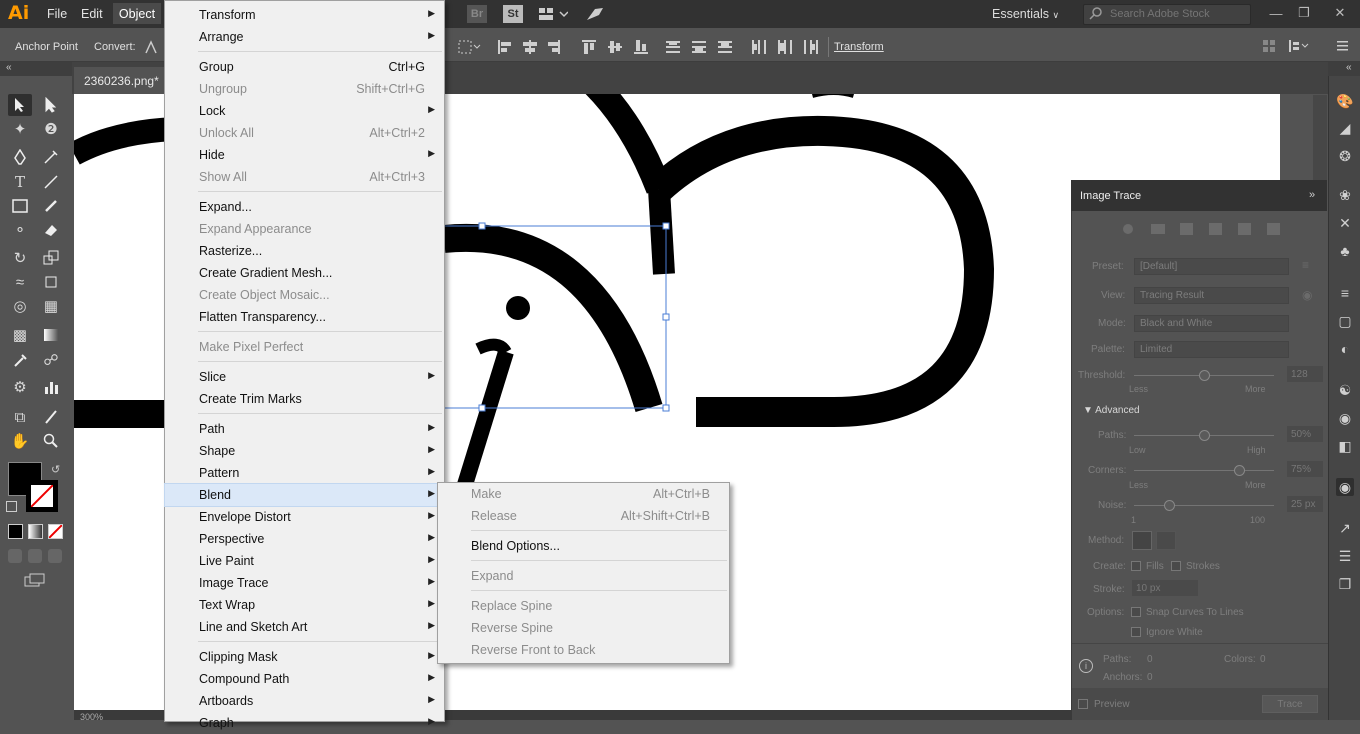 The image size is (1360, 734). What do you see at coordinates (304, 15) in the screenshot?
I see `menu-item-transform: Transform ▶` at bounding box center [304, 15].